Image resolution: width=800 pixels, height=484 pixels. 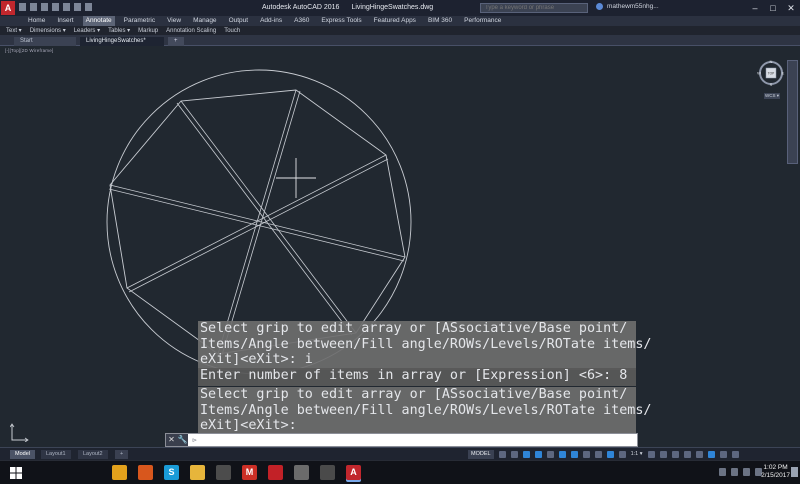 I want to click on media-taskbar-icon, so click(x=301, y=472).